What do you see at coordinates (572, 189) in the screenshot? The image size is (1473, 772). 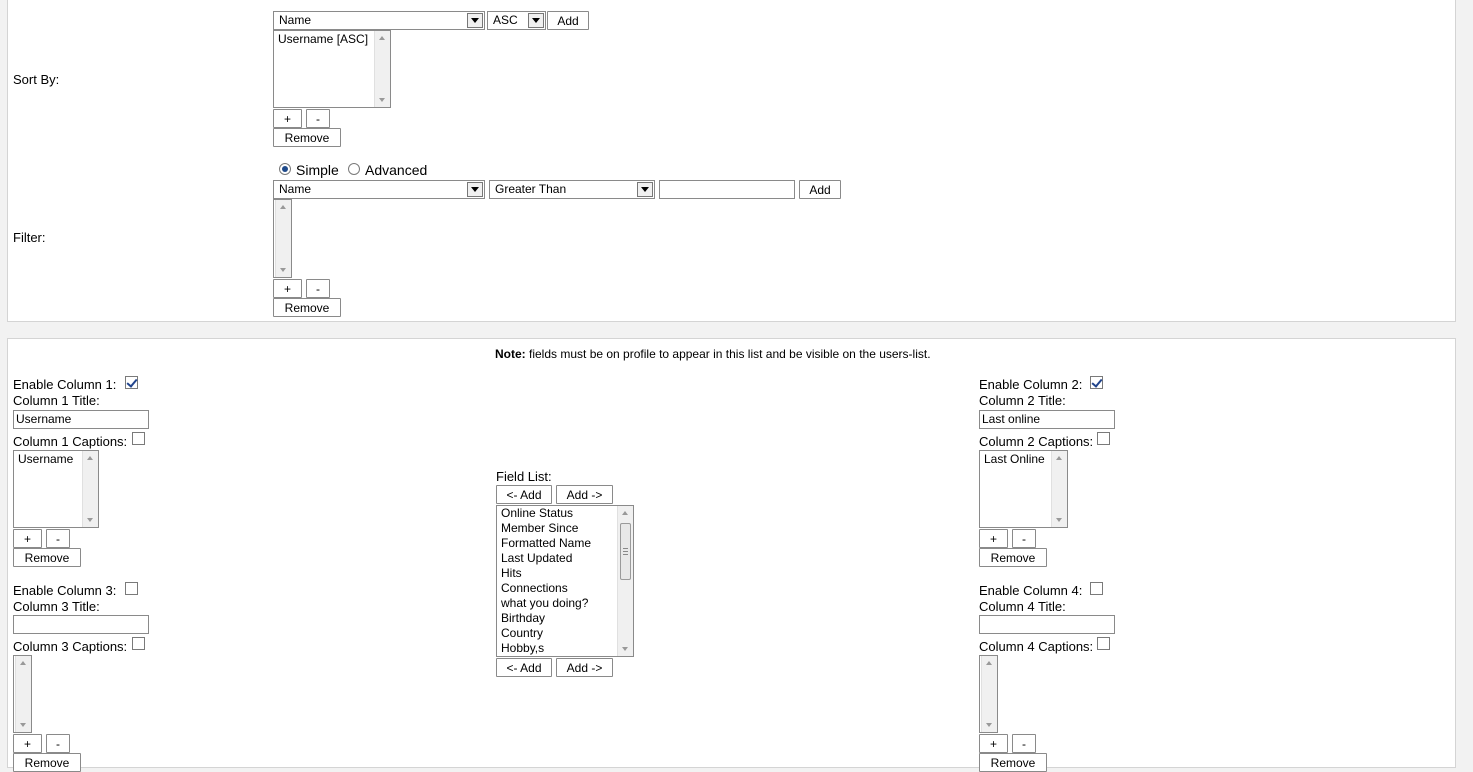 I see `filter-operator-select: Greater Than` at bounding box center [572, 189].